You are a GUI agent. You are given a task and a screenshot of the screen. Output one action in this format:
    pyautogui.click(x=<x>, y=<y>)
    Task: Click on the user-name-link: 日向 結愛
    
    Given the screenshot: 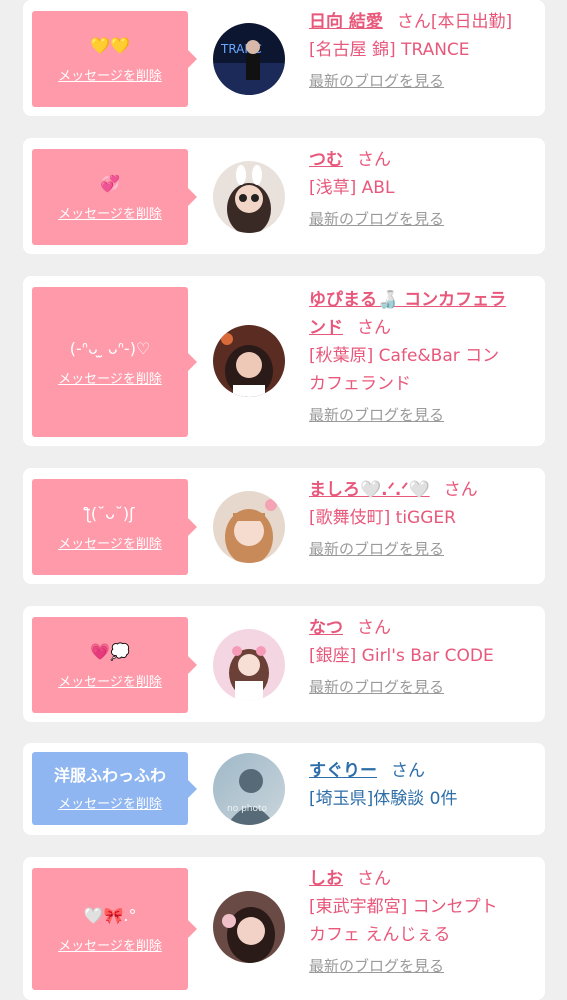 What is the action you would take?
    pyautogui.click(x=346, y=22)
    